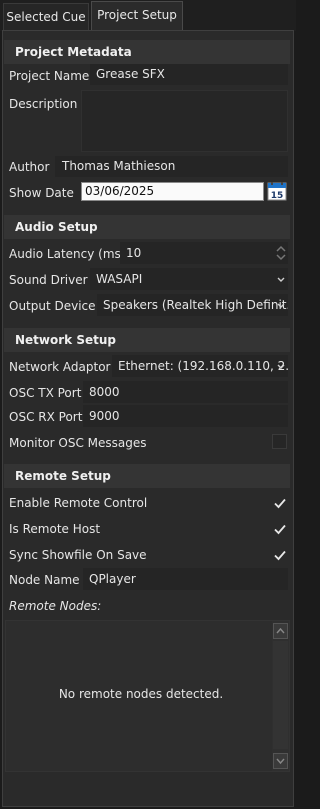 Image resolution: width=320 pixels, height=809 pixels. What do you see at coordinates (49, 76) in the screenshot?
I see `project-name-label: Project Name` at bounding box center [49, 76].